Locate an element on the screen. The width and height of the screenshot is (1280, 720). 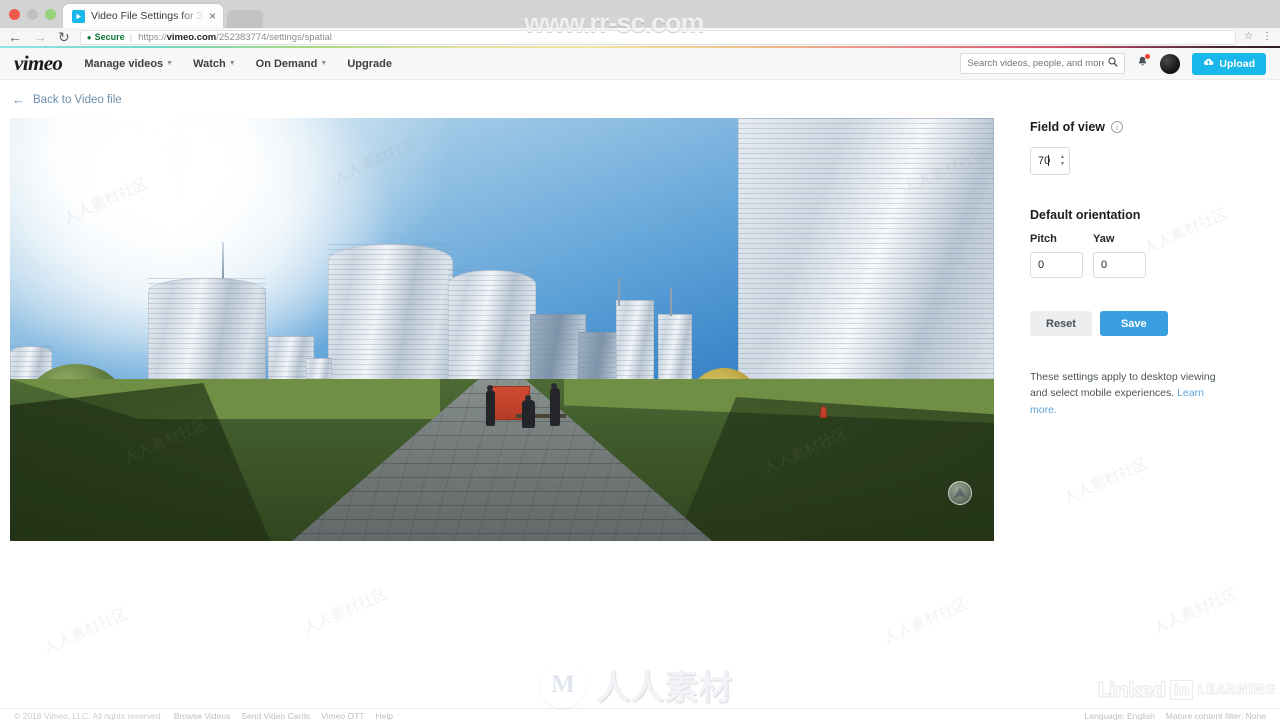
nav-item-on-demand: On Demand ▼ is located at coordinates (292, 64).